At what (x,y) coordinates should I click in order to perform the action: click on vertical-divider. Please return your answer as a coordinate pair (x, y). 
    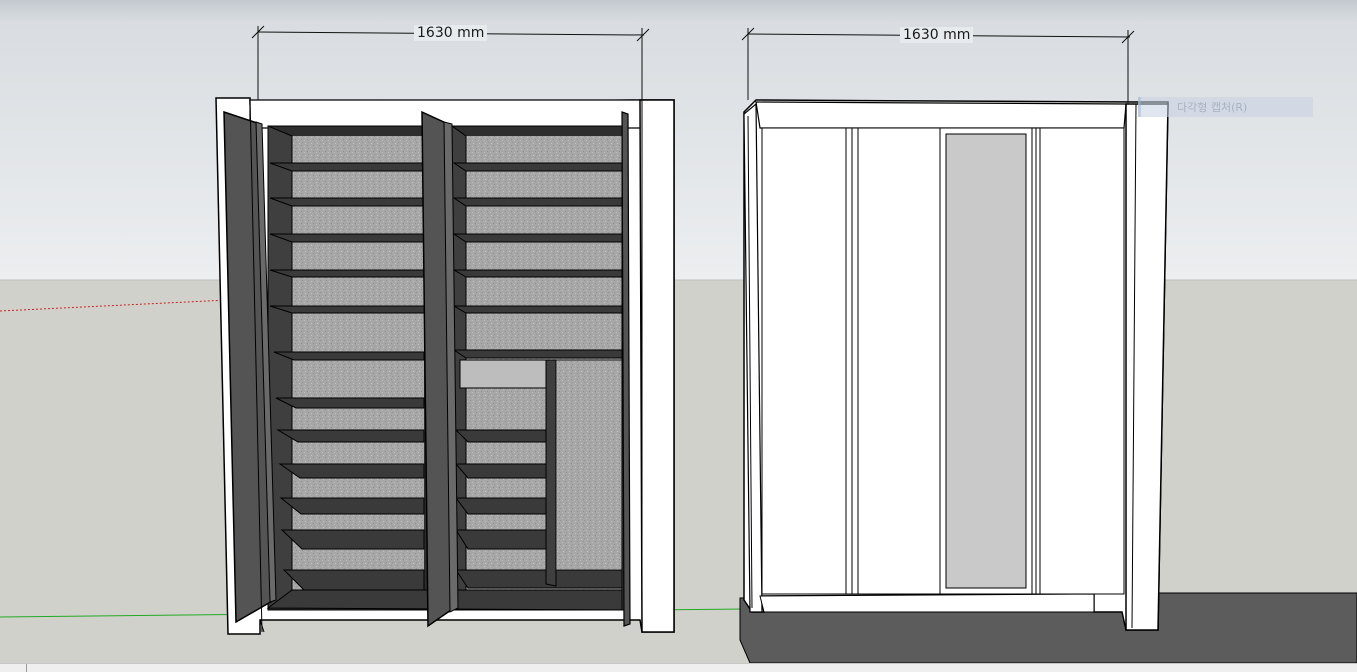
    Looking at the image, I should click on (551, 473).